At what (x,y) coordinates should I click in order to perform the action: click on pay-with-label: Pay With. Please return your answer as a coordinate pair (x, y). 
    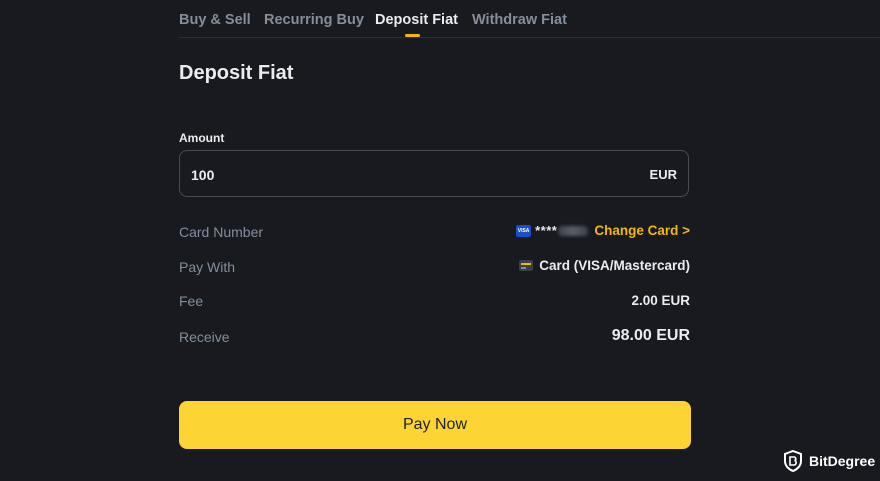
    Looking at the image, I should click on (207, 267).